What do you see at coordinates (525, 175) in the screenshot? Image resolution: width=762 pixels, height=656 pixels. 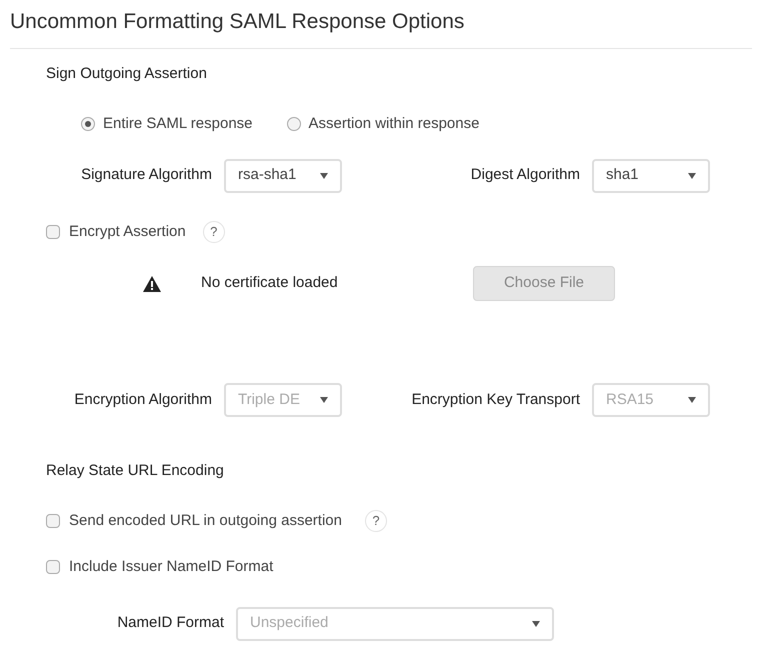 I see `field-label: Digest Algorithm` at bounding box center [525, 175].